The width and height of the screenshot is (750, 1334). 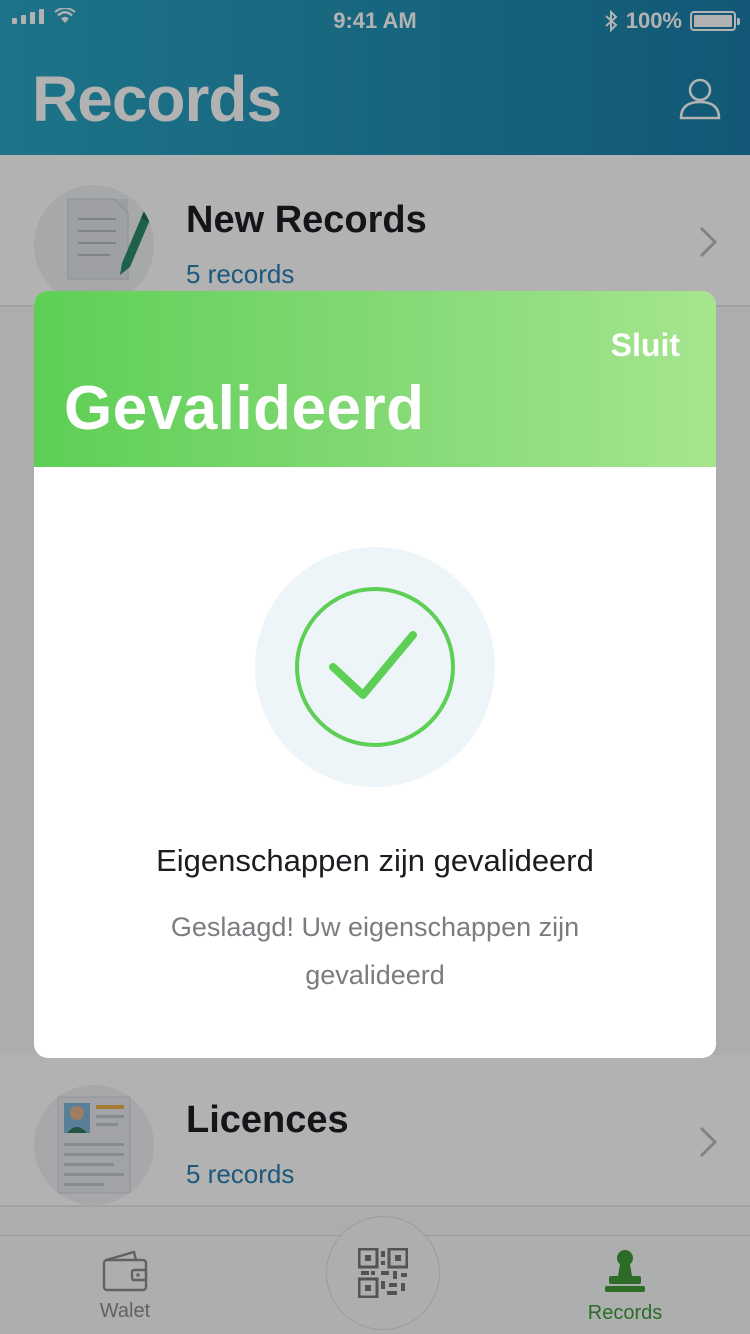 I want to click on modal-title: Gevalideerd, so click(x=244, y=408).